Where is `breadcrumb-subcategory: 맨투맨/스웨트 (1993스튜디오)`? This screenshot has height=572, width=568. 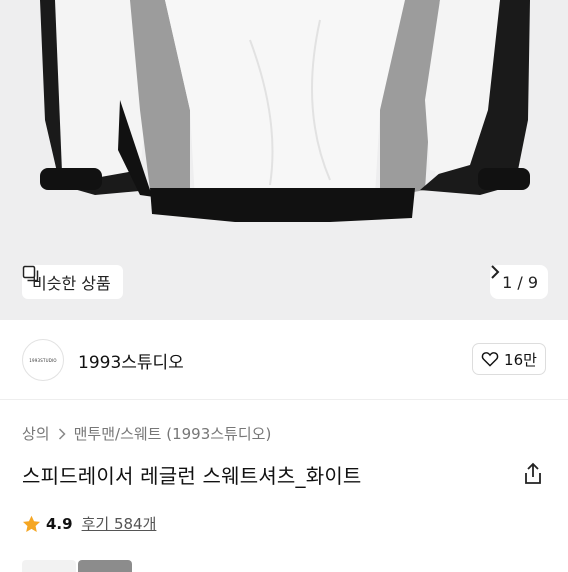 breadcrumb-subcategory: 맨투맨/스웨트 (1993스튜디오) is located at coordinates (173, 433).